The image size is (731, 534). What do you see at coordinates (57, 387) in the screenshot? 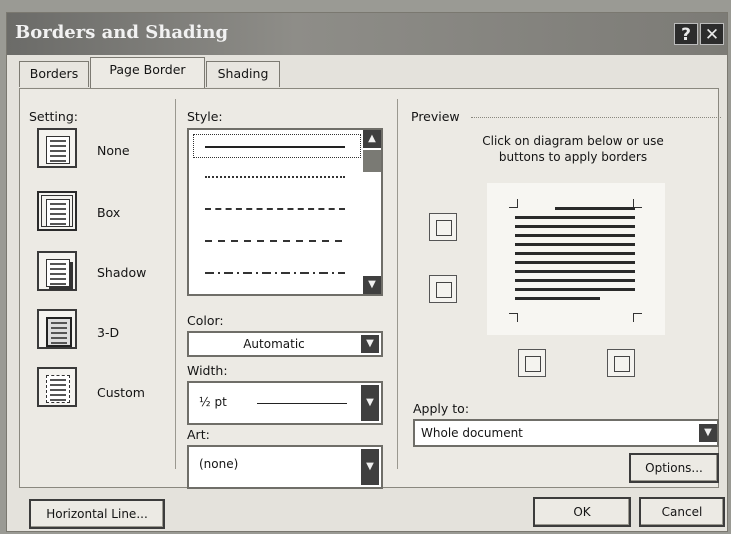
I see `setting-custom-icon` at bounding box center [57, 387].